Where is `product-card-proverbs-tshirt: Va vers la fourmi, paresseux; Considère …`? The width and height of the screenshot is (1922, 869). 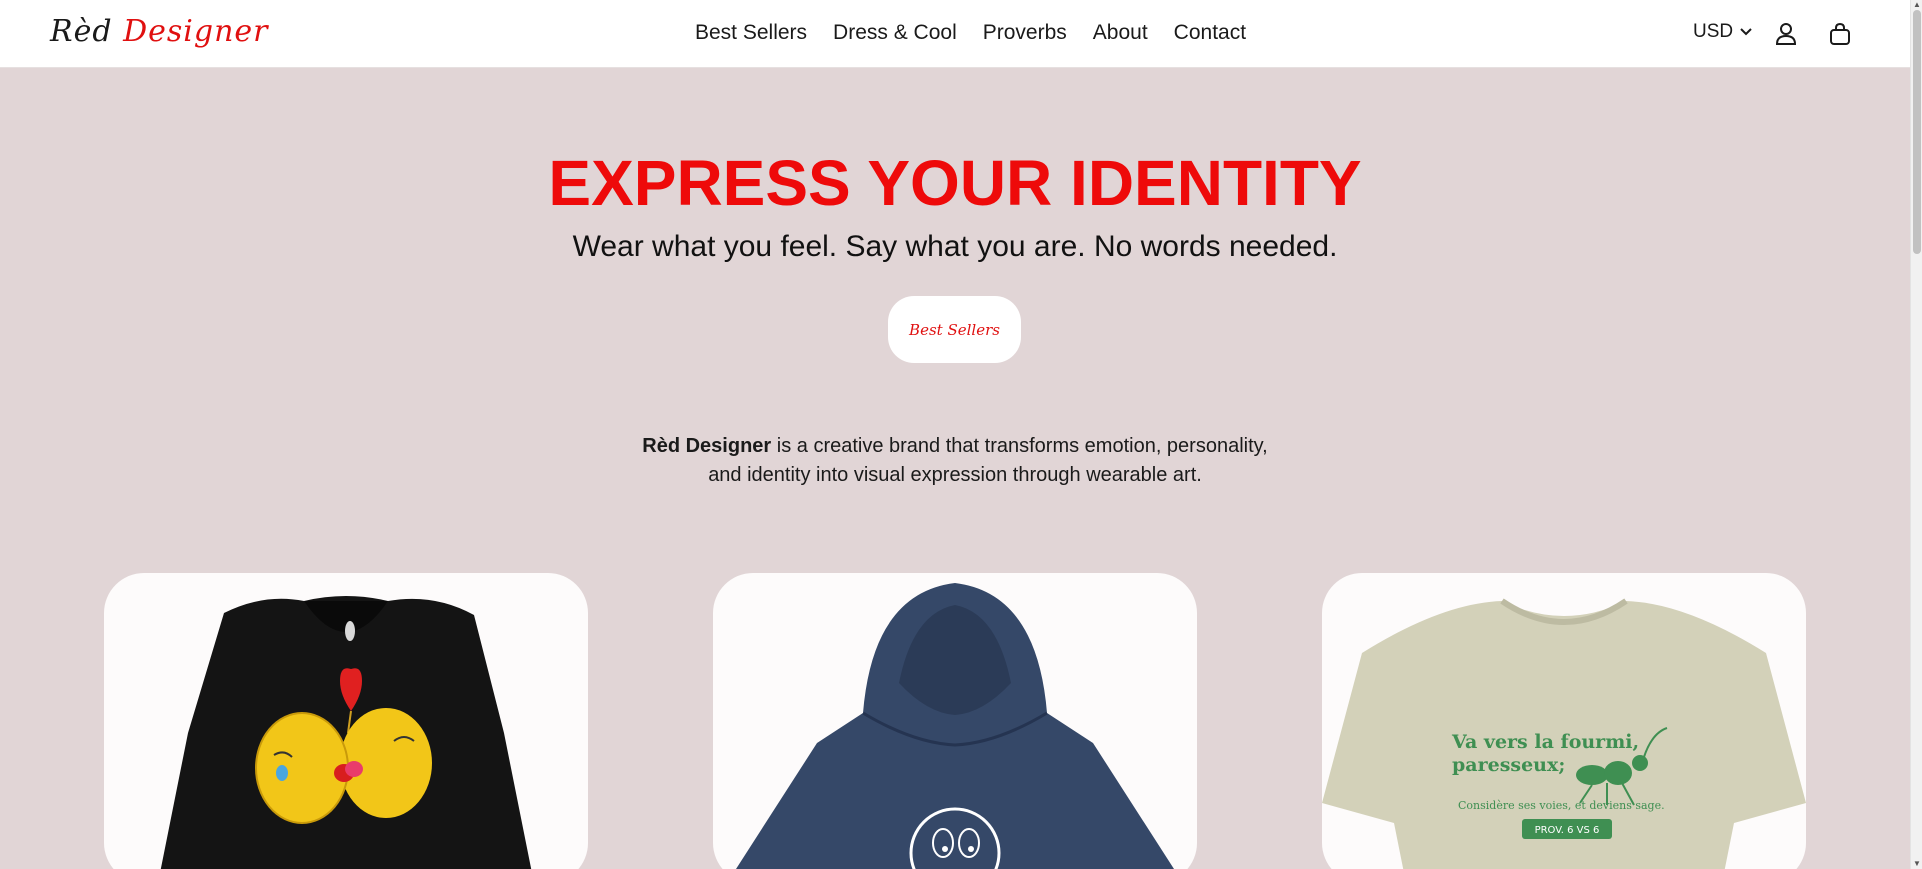 product-card-proverbs-tshirt: Va vers la fourmi, paresseux; Considère … is located at coordinates (1564, 721).